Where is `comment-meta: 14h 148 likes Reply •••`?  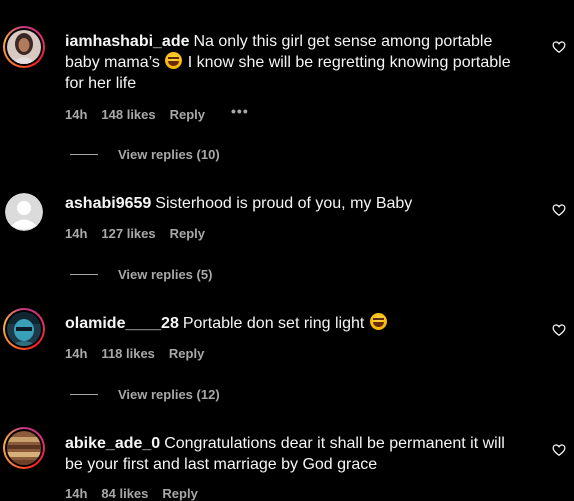 comment-meta: 14h 148 likes Reply ••• is located at coordinates (164, 112).